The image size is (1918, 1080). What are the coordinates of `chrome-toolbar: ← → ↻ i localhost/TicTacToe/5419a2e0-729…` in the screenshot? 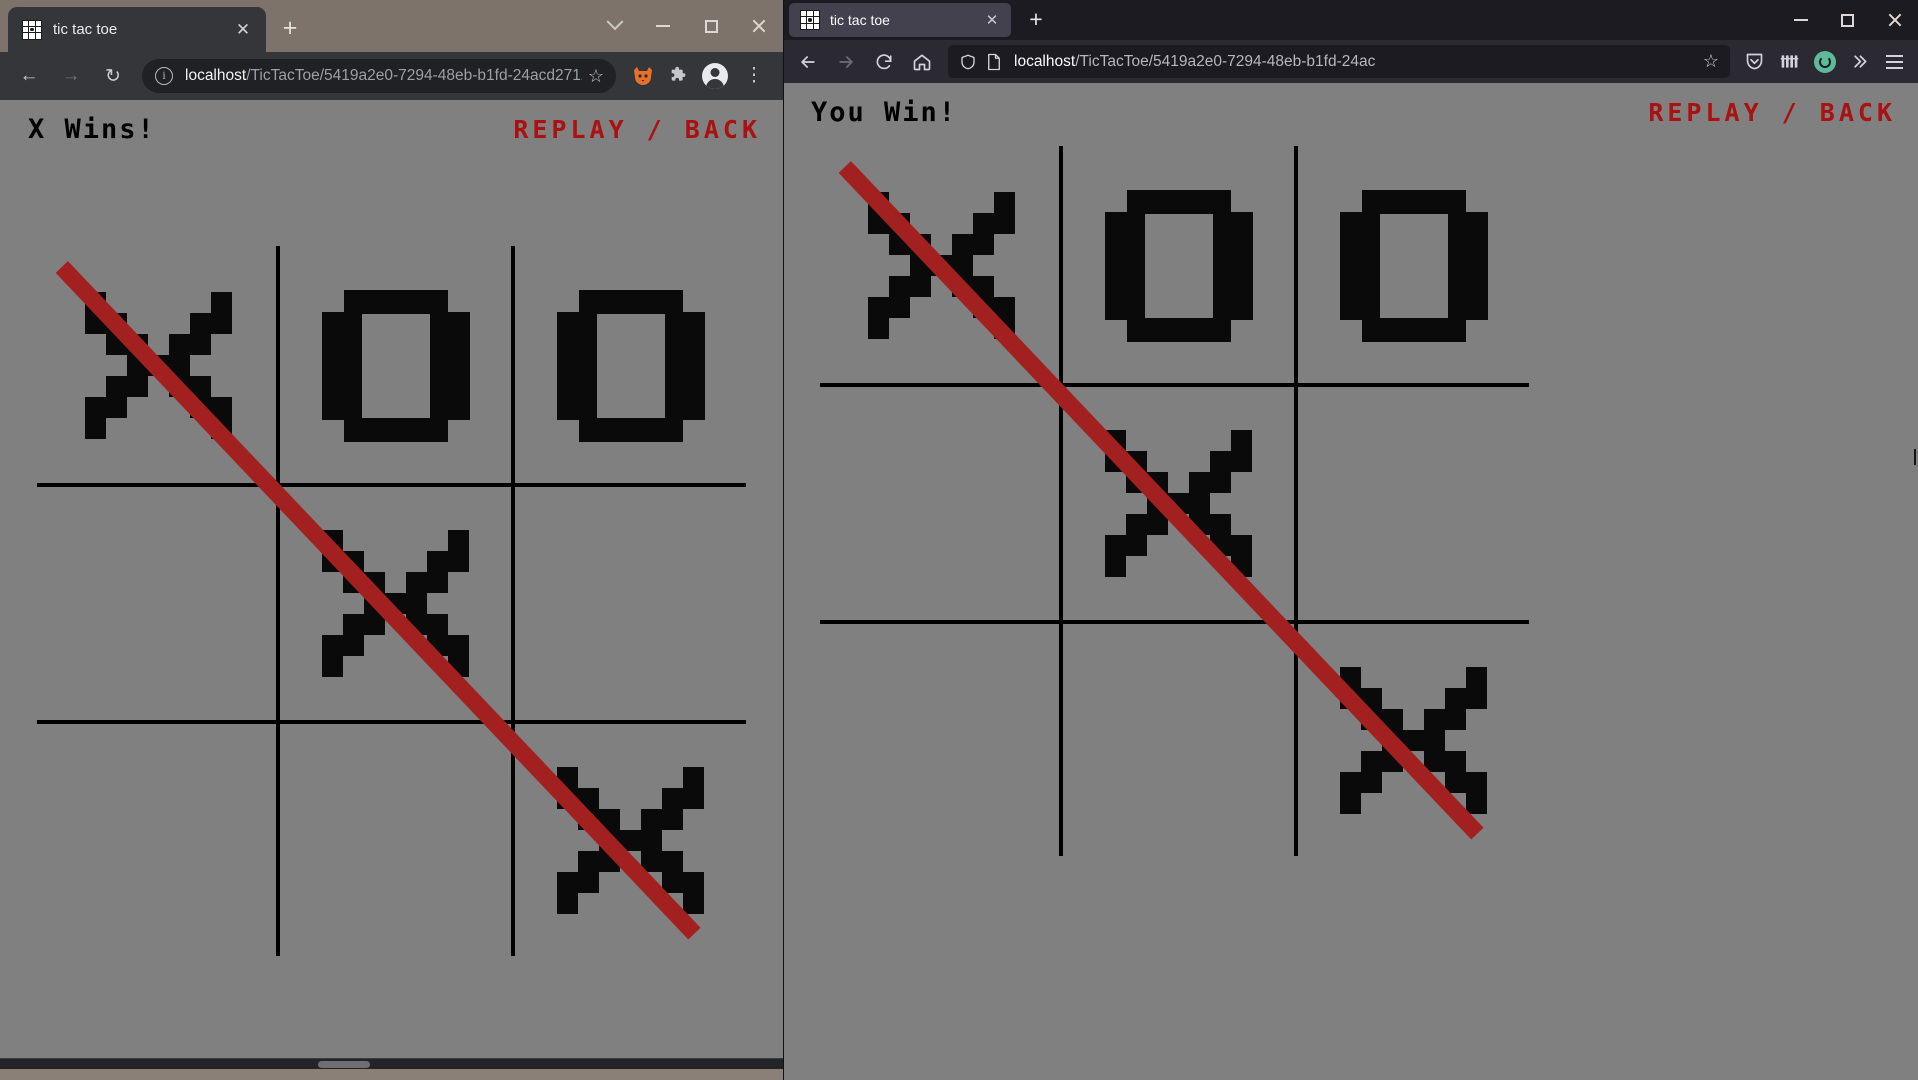 It's located at (391, 76).